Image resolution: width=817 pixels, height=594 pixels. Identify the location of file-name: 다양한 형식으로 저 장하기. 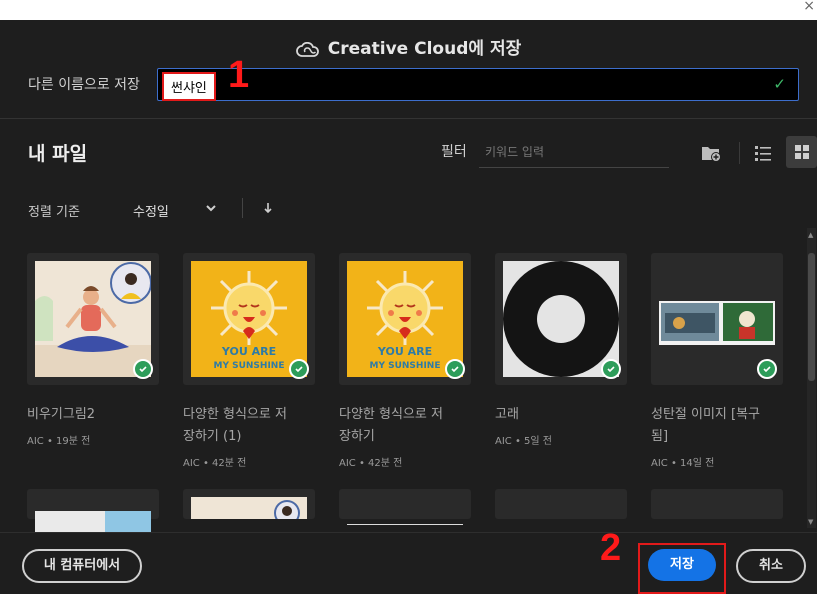
(391, 425).